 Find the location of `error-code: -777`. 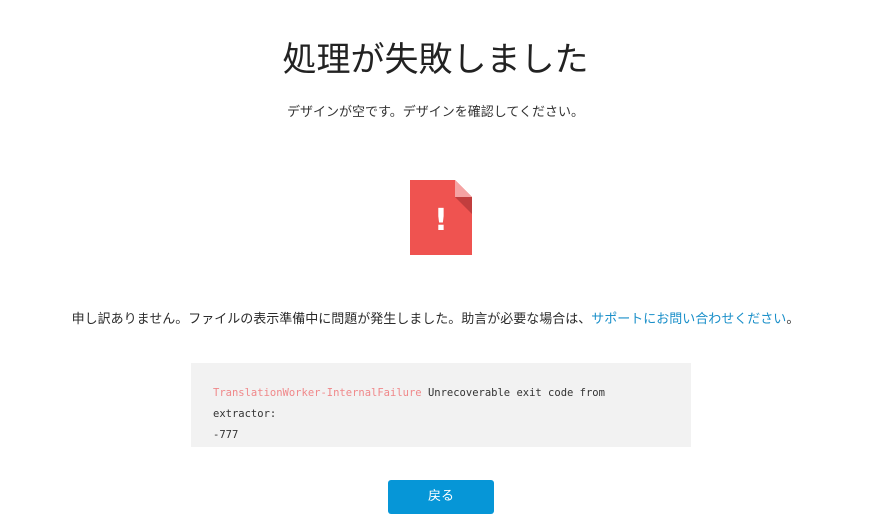

error-code: -777 is located at coordinates (226, 435).